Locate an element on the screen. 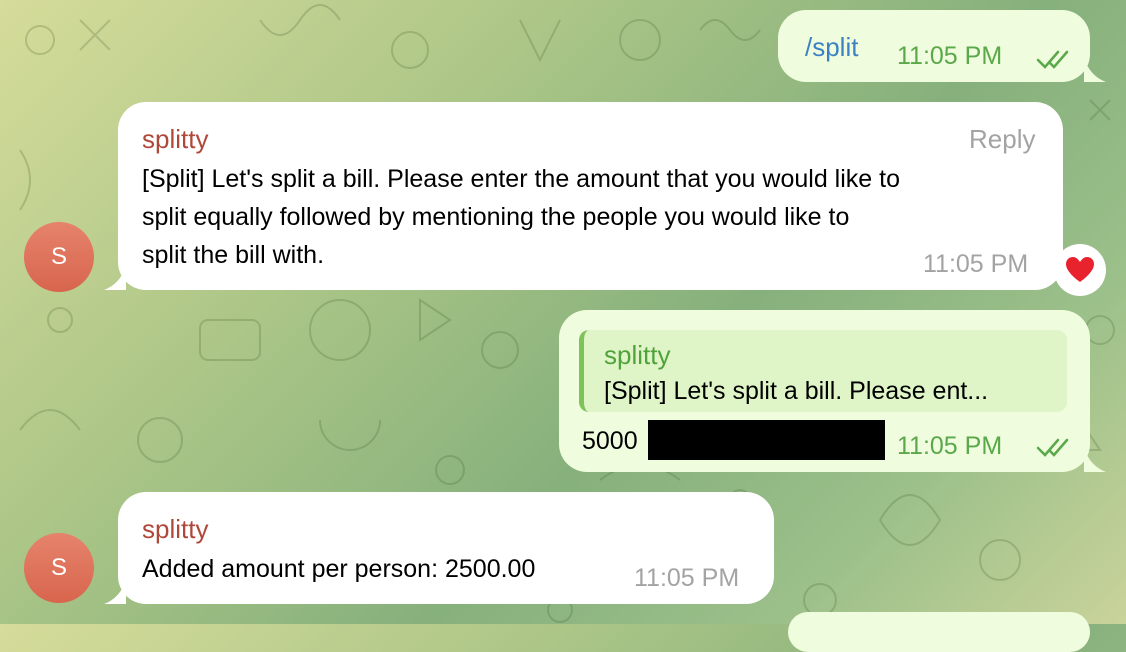  outgoing-message-split-command: /split 11:05 PM is located at coordinates (934, 46).